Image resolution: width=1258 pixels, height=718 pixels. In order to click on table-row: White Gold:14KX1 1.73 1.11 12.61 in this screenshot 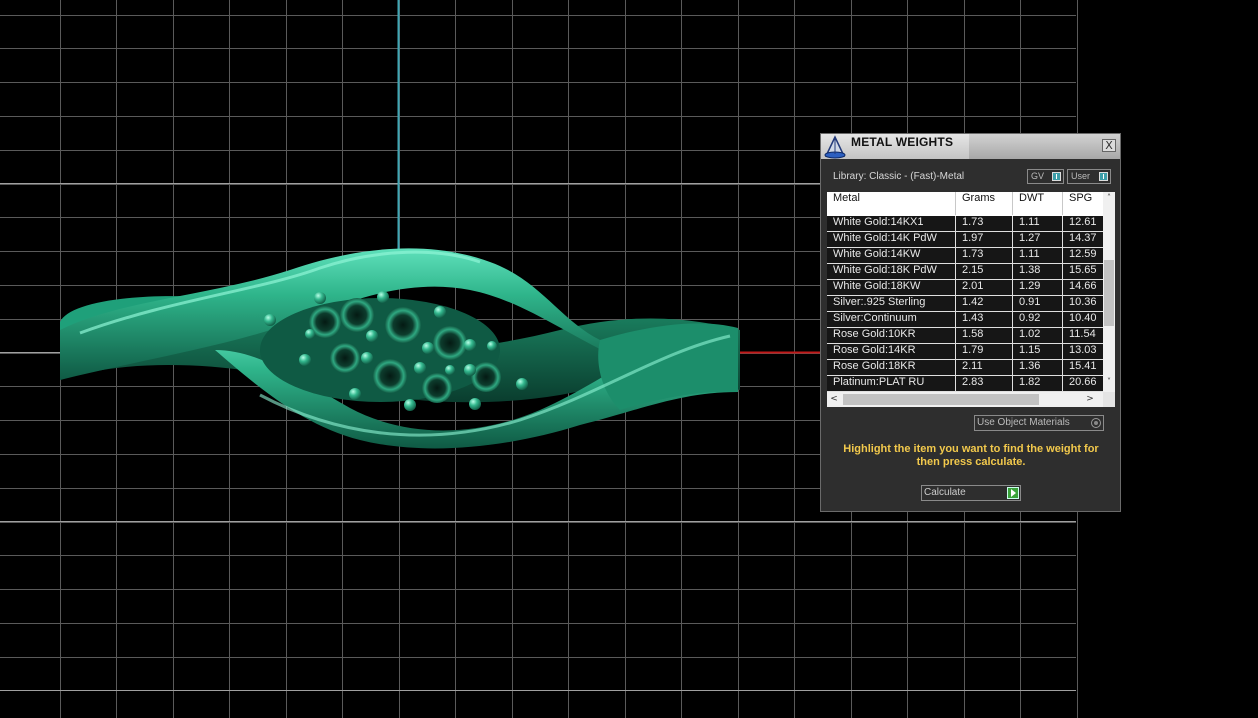, I will do `click(965, 224)`.